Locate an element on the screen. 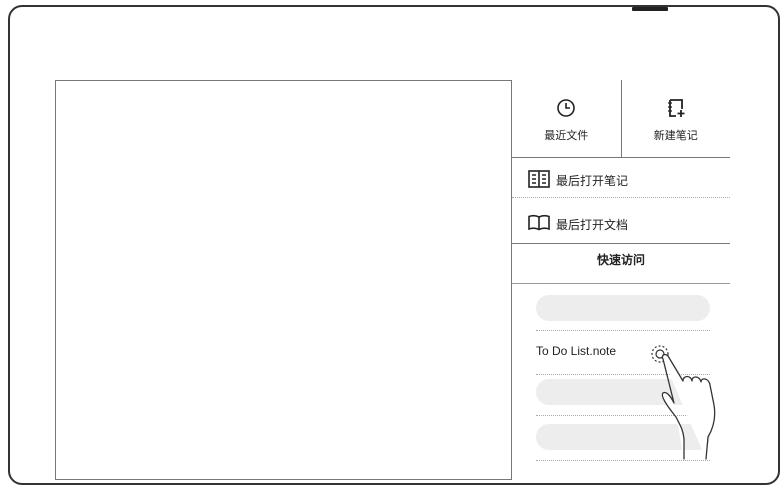  last-opened-note-row: 最后打开笔记 is located at coordinates (621, 180).